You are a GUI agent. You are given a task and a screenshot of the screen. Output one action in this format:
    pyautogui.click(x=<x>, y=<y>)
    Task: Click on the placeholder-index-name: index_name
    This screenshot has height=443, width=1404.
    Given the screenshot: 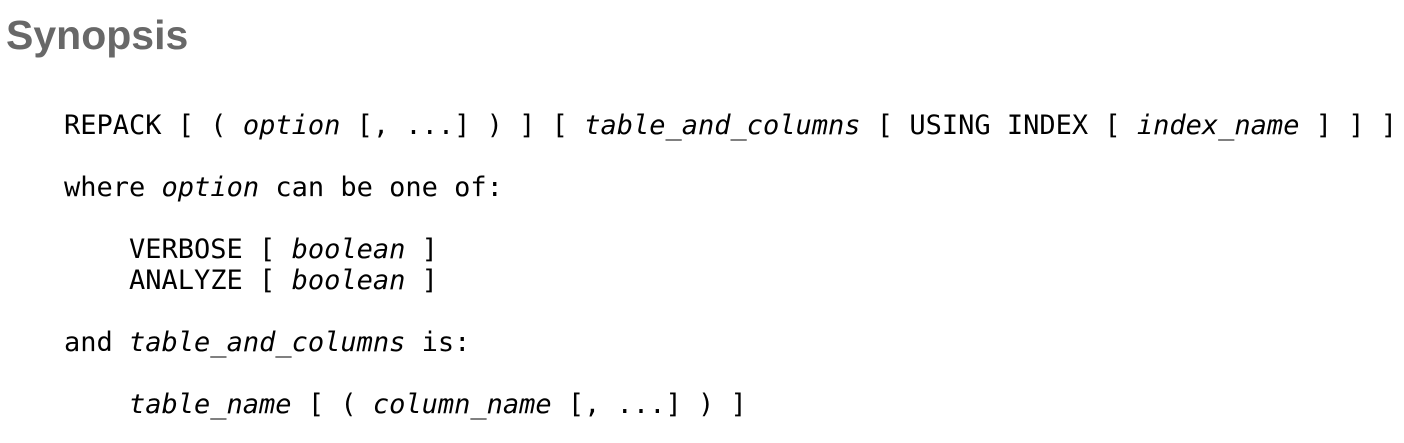 What is the action you would take?
    pyautogui.click(x=1218, y=125)
    